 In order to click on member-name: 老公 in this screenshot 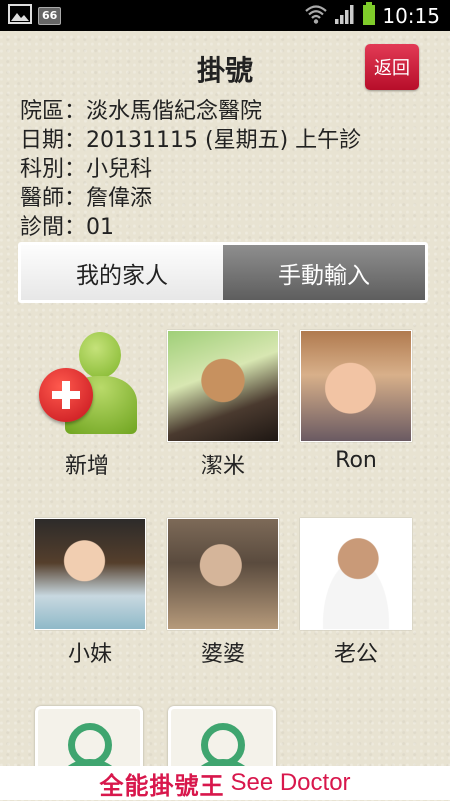, I will do `click(355, 654)`.